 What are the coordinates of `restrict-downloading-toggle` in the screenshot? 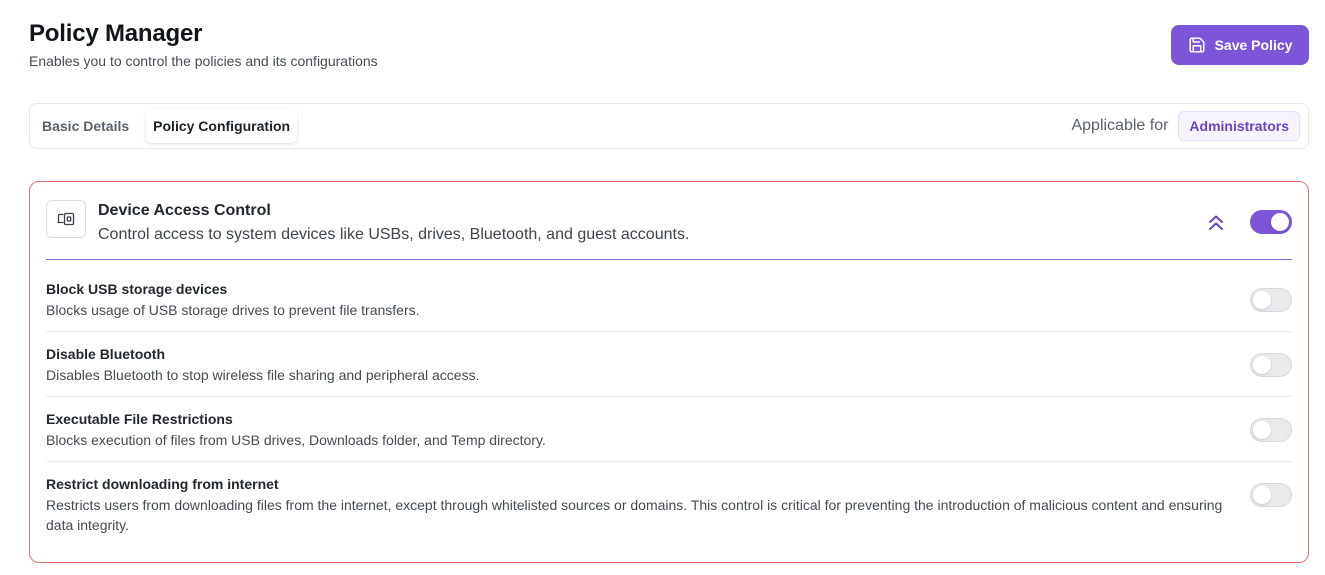 It's located at (1271, 495).